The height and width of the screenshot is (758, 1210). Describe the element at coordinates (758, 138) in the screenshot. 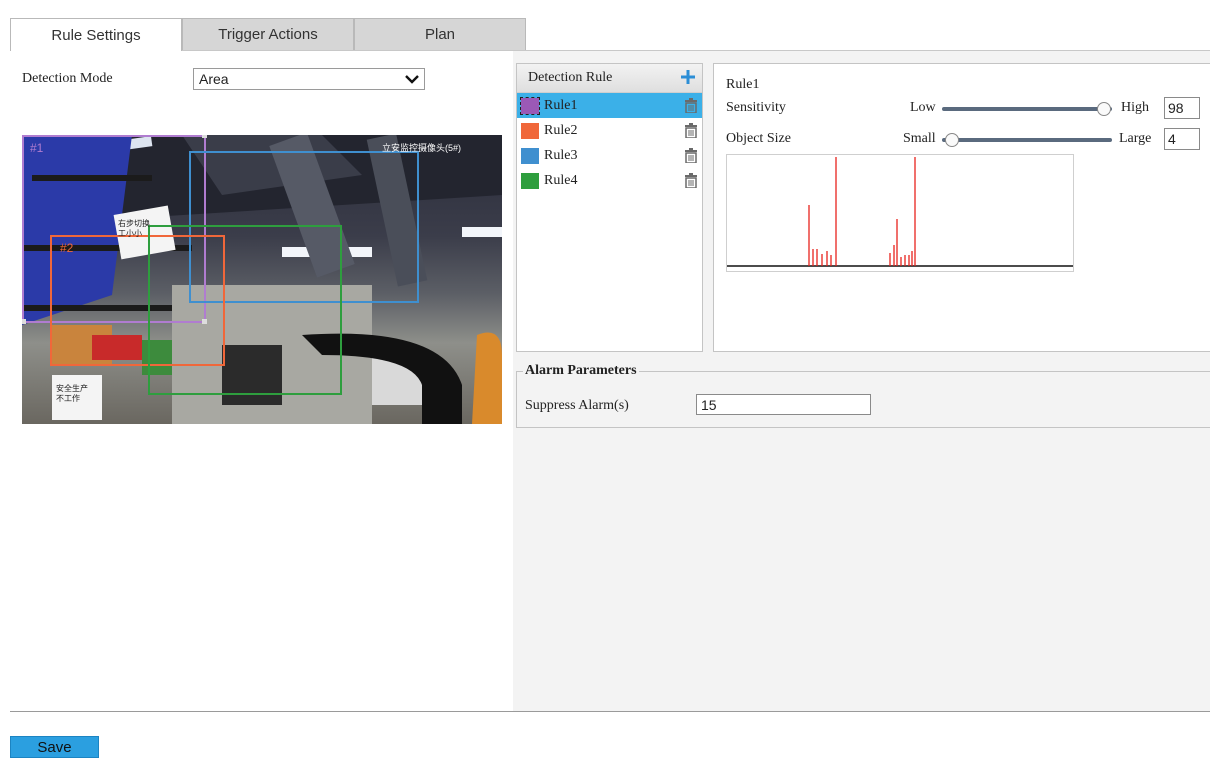

I see `object-size-label: Object Size` at that location.